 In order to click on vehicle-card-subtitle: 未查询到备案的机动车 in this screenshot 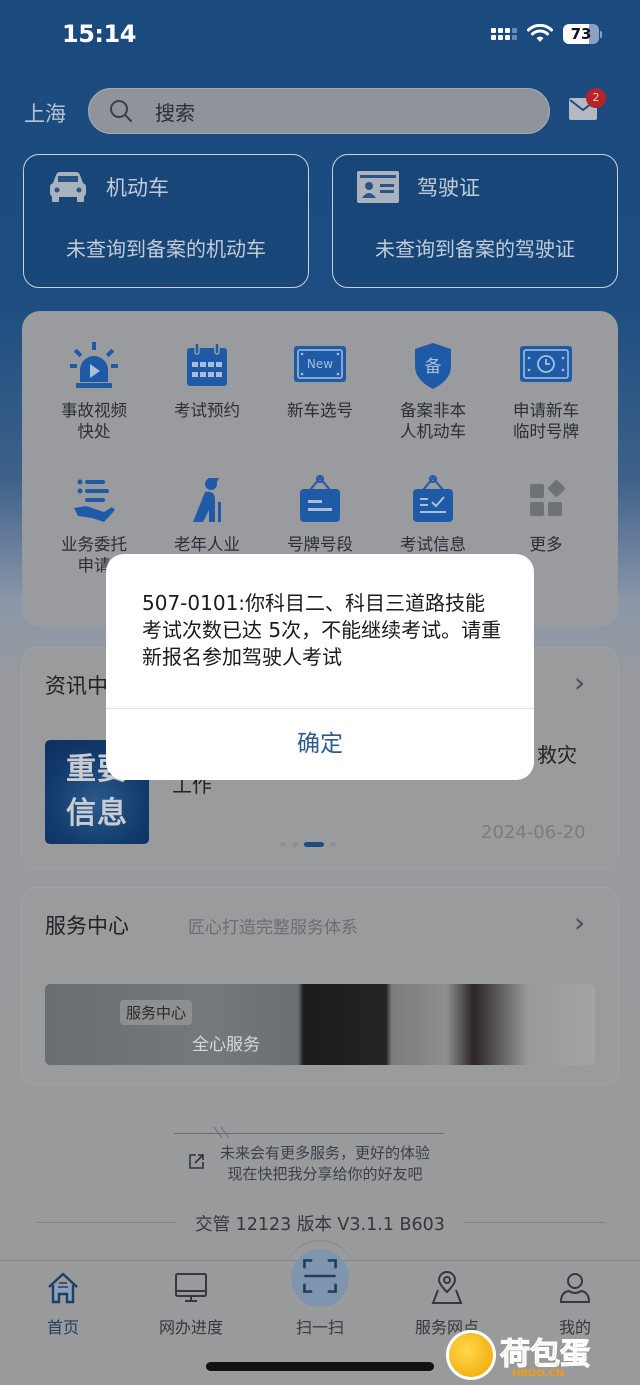, I will do `click(166, 249)`.